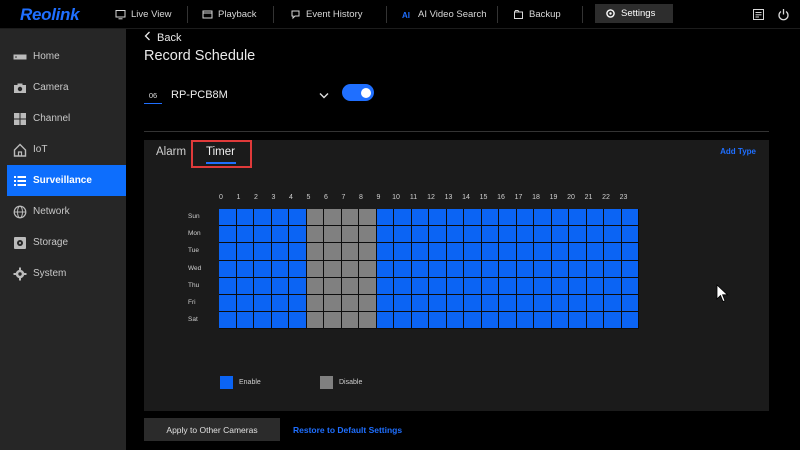 The width and height of the screenshot is (800, 450). What do you see at coordinates (347, 430) in the screenshot?
I see `restore-default-settings-link: Restore to Default Settings` at bounding box center [347, 430].